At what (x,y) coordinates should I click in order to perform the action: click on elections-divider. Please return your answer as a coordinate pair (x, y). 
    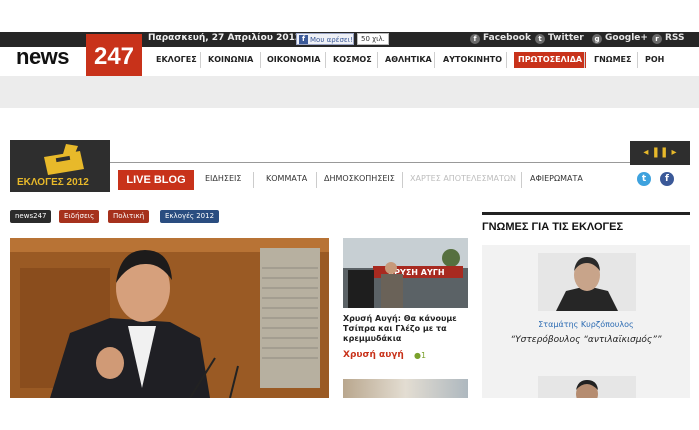
    Looking at the image, I should click on (350, 162).